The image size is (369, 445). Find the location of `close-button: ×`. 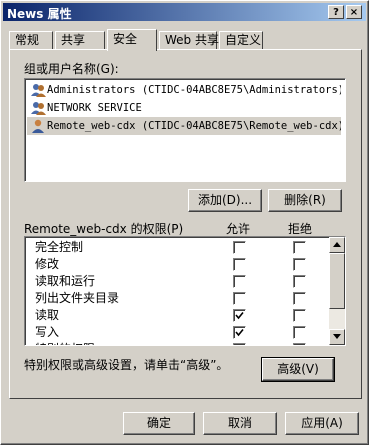

close-button: × is located at coordinates (354, 12).